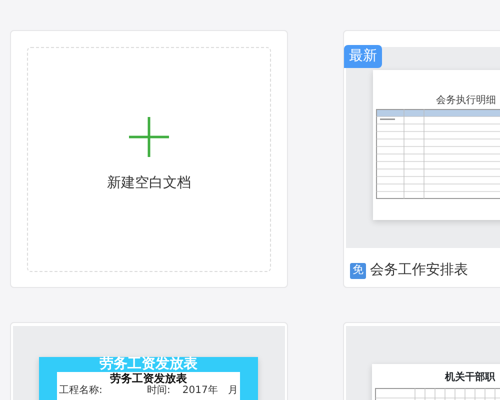 The width and height of the screenshot is (500, 400). Describe the element at coordinates (148, 378) in the screenshot. I see `document-heading: 劳务工资发放表` at that location.